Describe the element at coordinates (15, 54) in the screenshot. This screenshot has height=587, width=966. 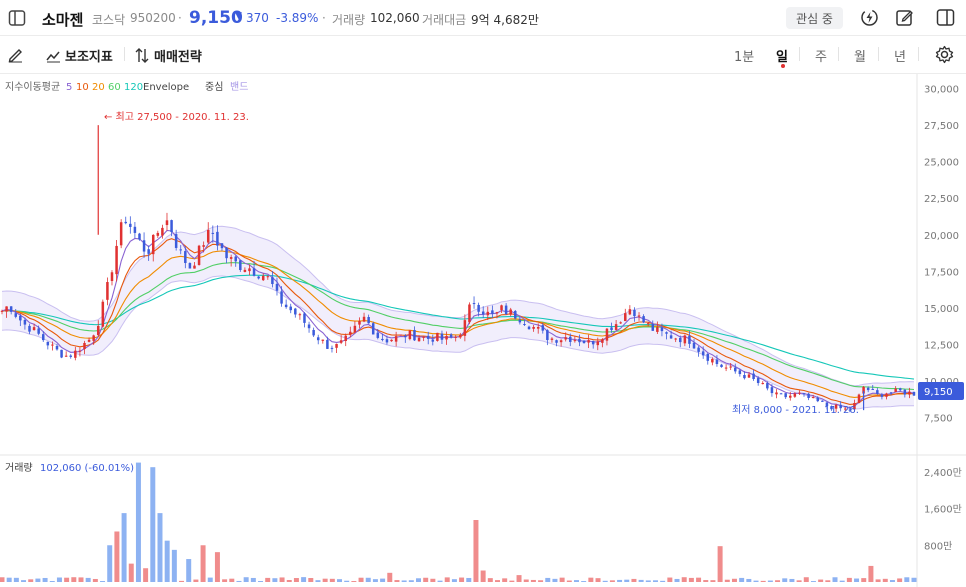
I see `pen-icon` at that location.